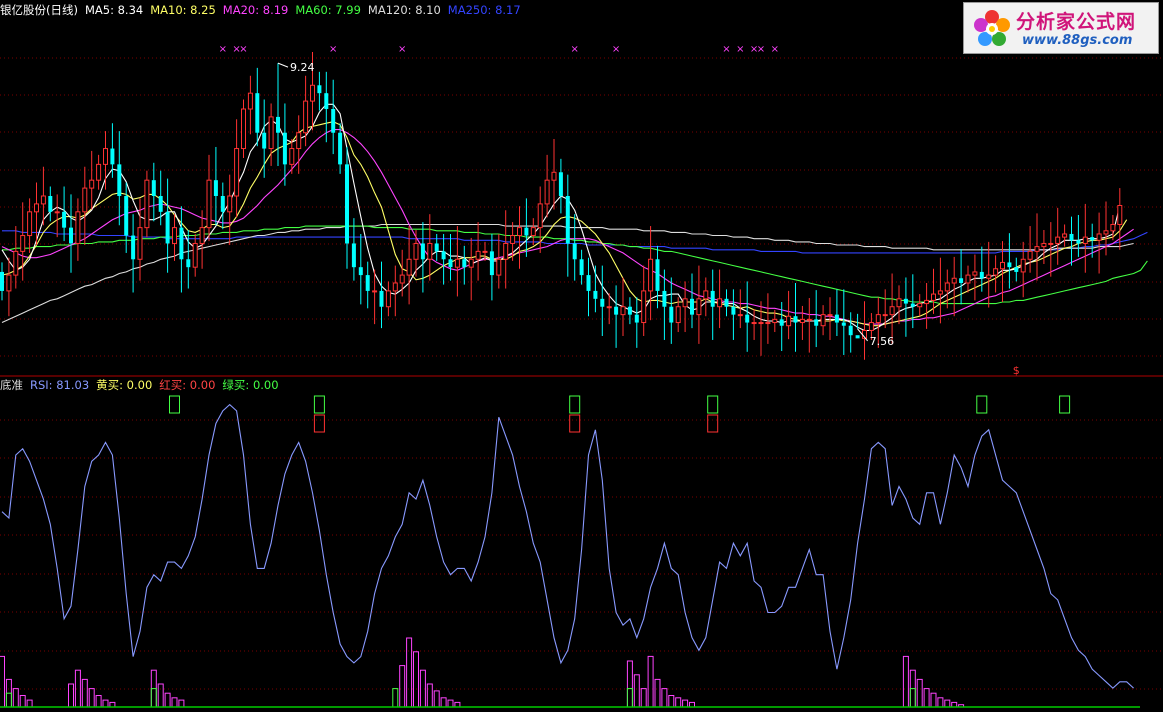 The image size is (1163, 712). Describe the element at coordinates (395, 698) in the screenshot. I see `histogram-bar-green` at that location.